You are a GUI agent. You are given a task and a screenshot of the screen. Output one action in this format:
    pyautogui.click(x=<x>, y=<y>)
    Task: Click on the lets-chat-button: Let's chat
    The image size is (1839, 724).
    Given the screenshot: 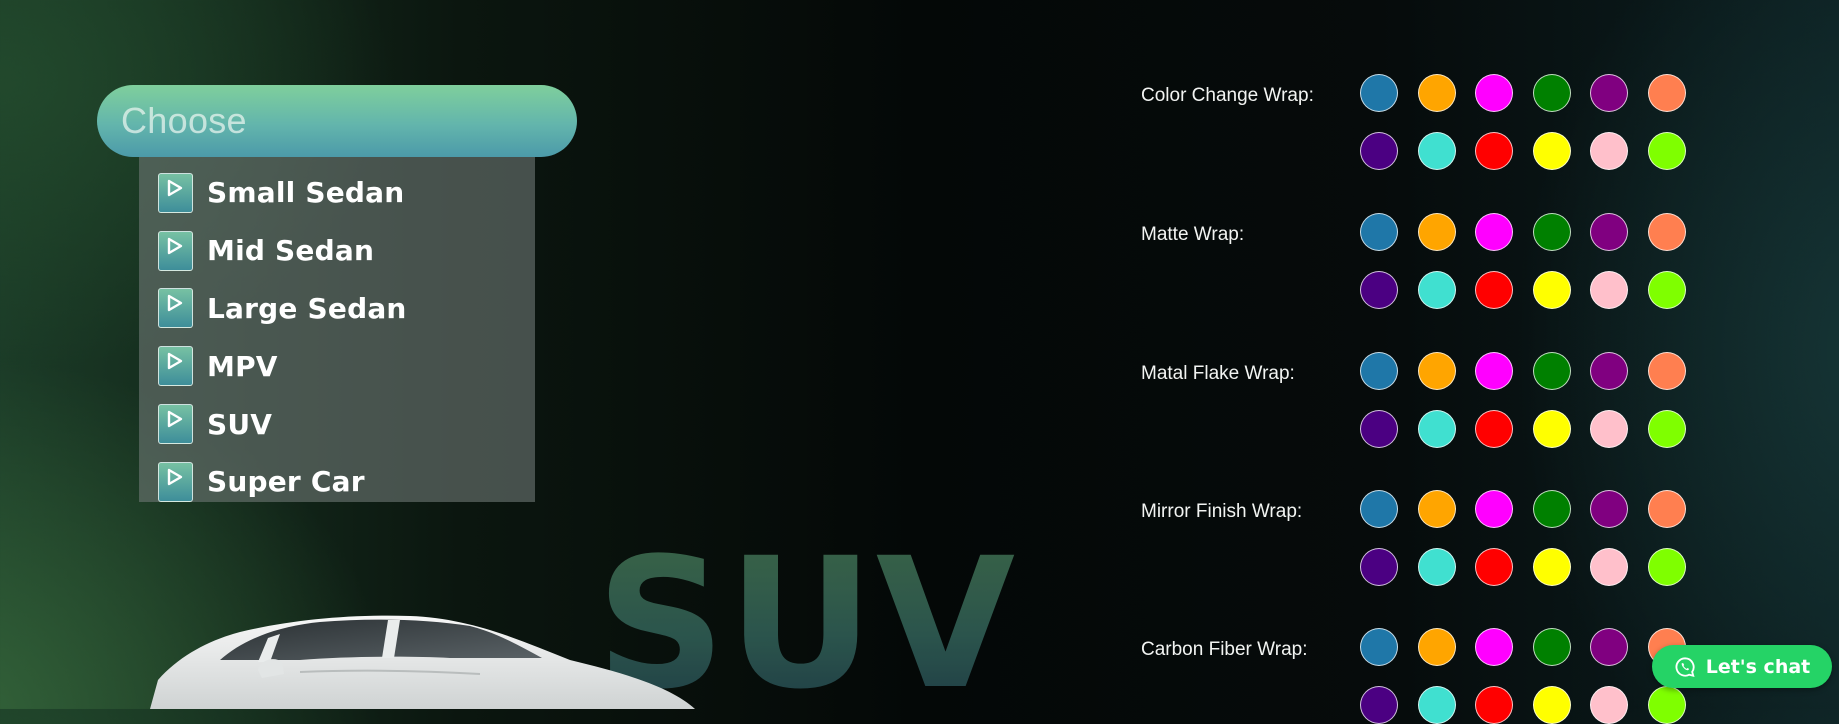 What is the action you would take?
    pyautogui.click(x=1742, y=666)
    